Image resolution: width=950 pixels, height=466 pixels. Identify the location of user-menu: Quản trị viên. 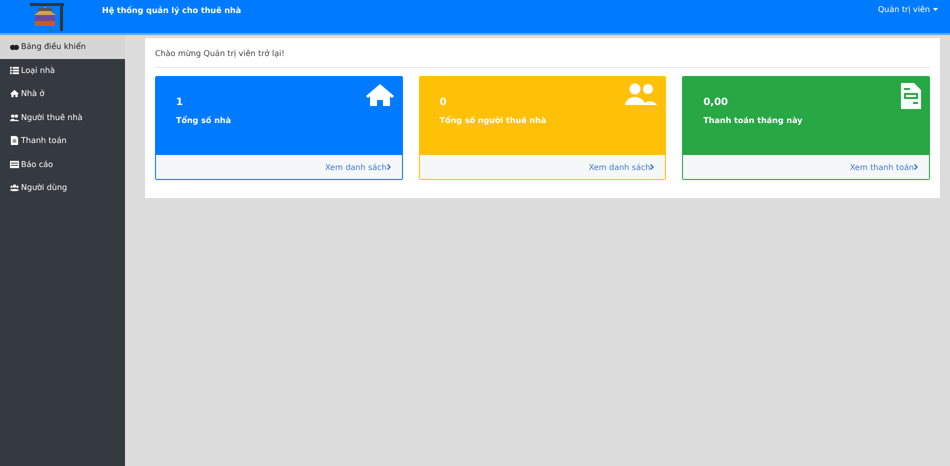
(908, 9).